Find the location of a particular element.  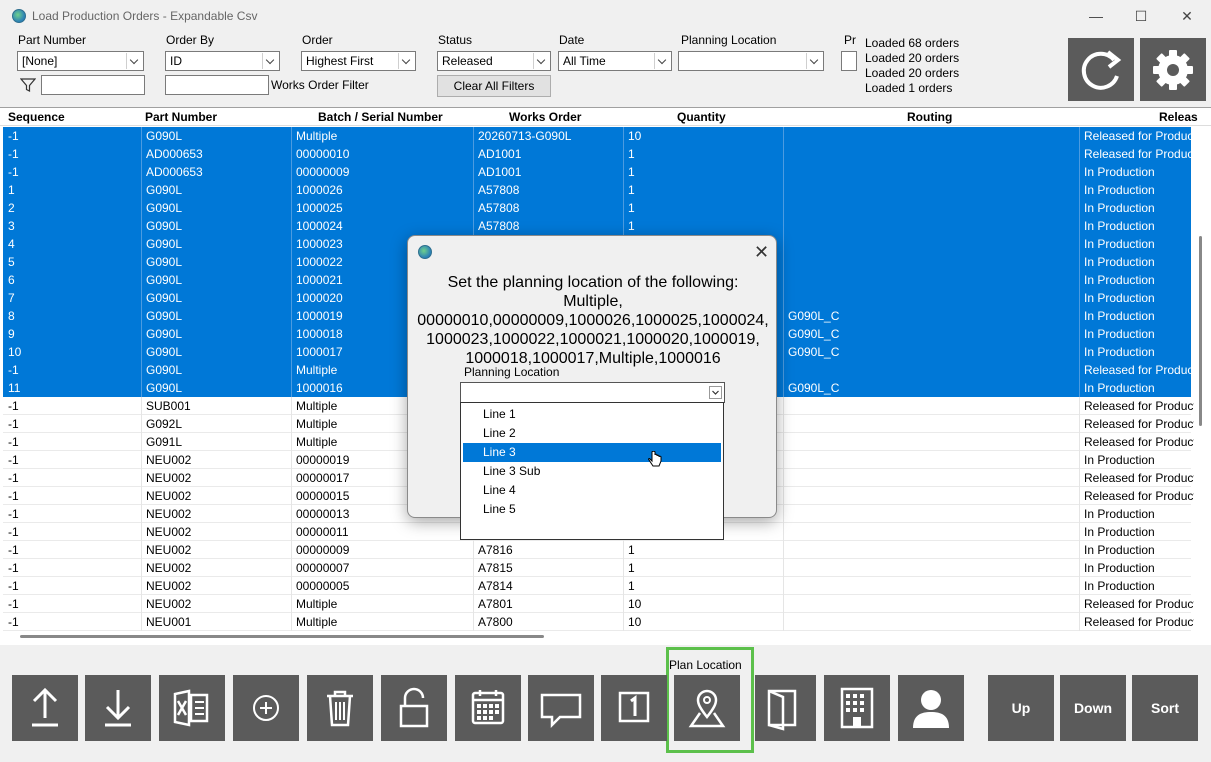

dropdown-option: Line 5 is located at coordinates (592, 509).